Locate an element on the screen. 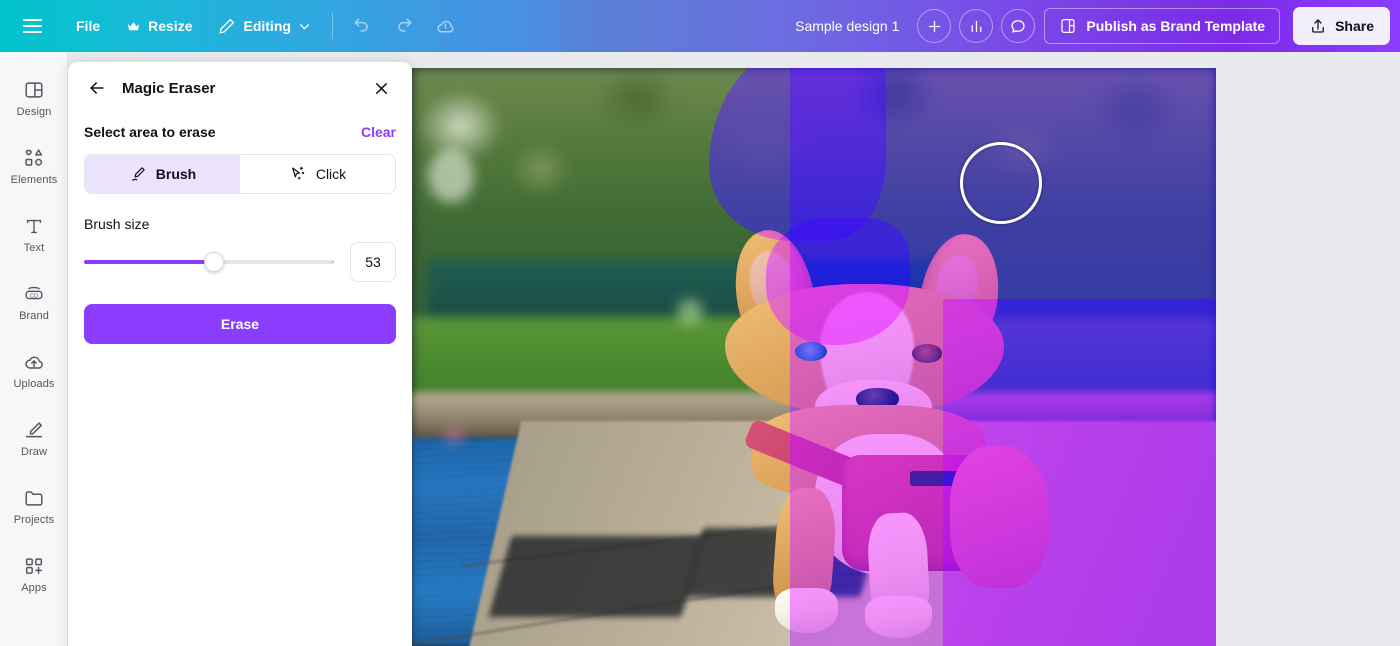 The height and width of the screenshot is (646, 1400). brand-template-icon is located at coordinates (1068, 26).